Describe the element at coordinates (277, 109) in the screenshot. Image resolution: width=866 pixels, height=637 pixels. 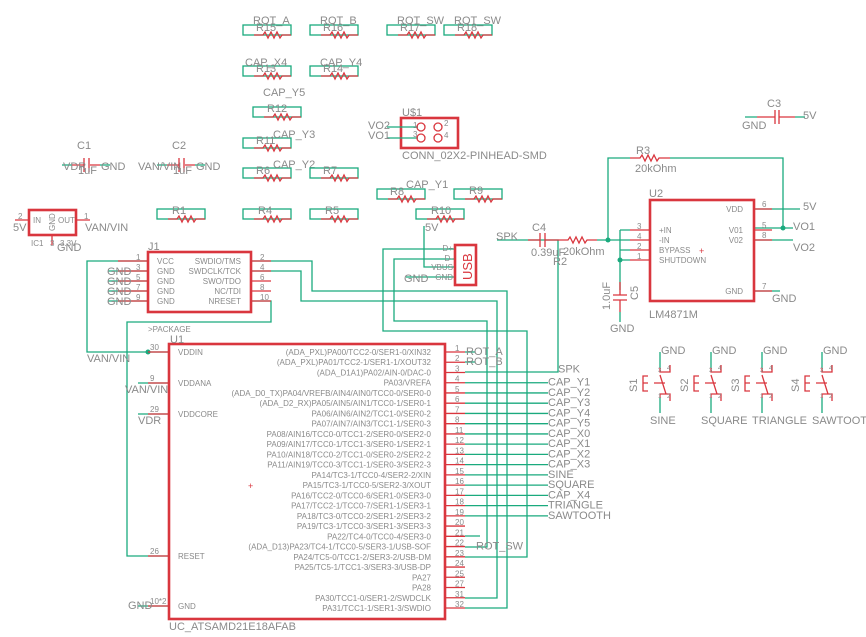
I see `part-name: R12` at that location.